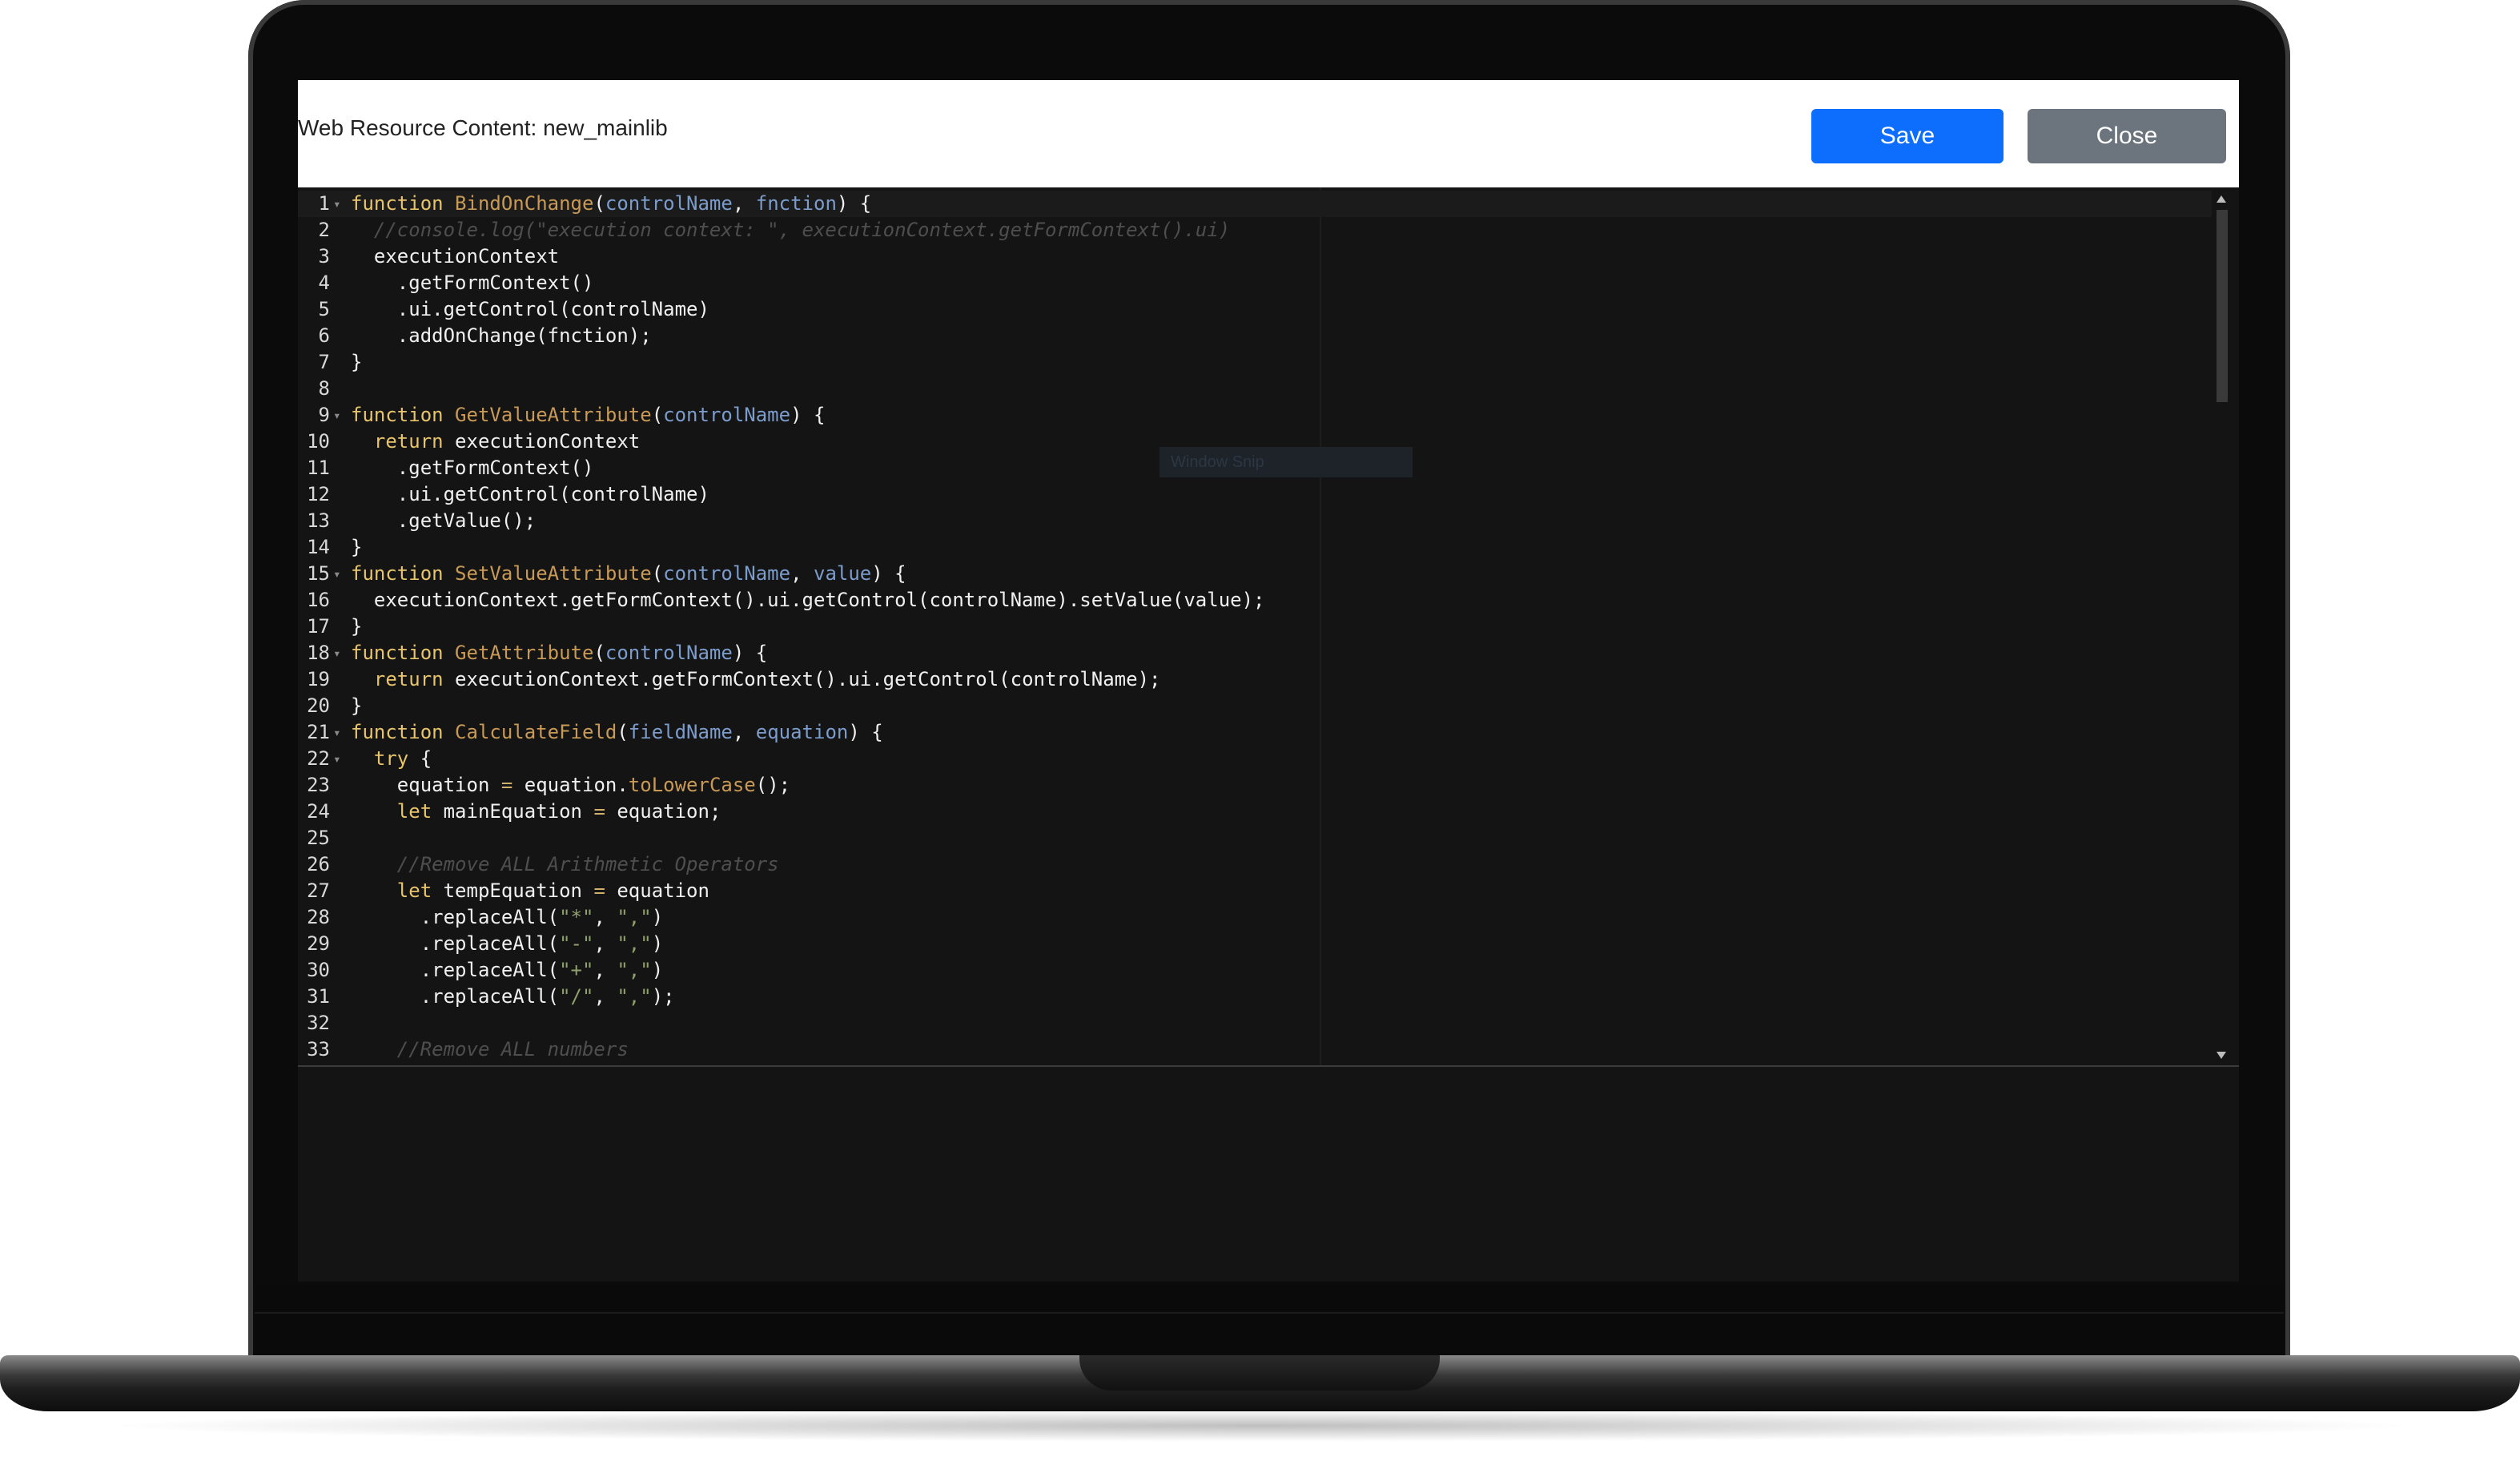 This screenshot has width=2520, height=1469. What do you see at coordinates (318, 917) in the screenshot?
I see `line-number: 28` at bounding box center [318, 917].